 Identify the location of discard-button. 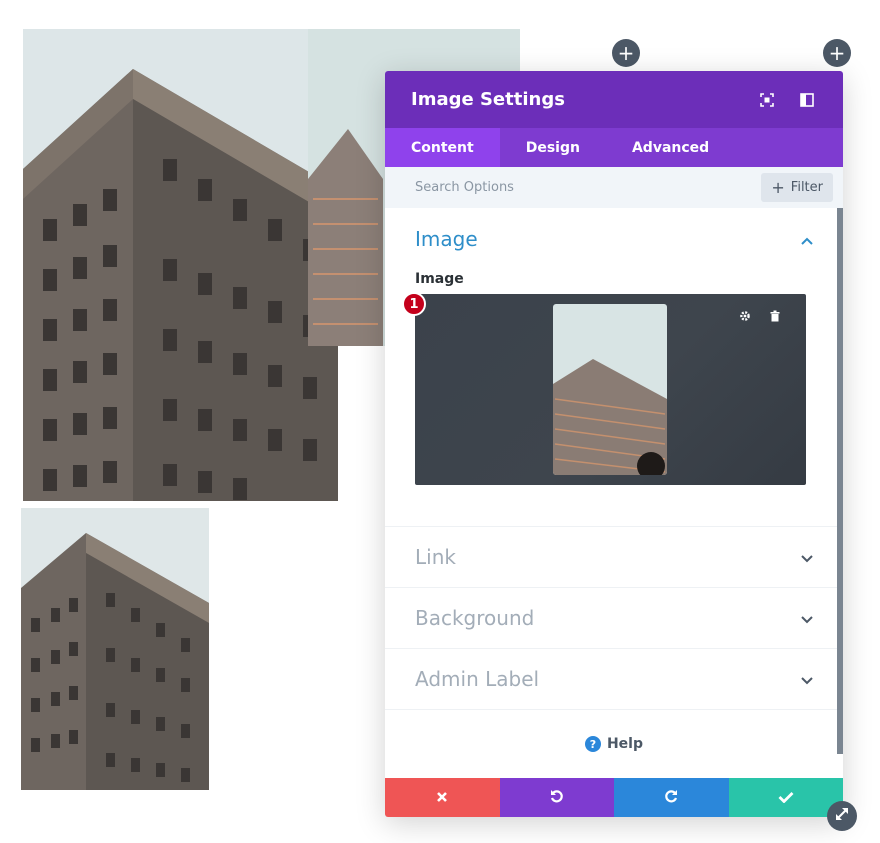
(442, 797).